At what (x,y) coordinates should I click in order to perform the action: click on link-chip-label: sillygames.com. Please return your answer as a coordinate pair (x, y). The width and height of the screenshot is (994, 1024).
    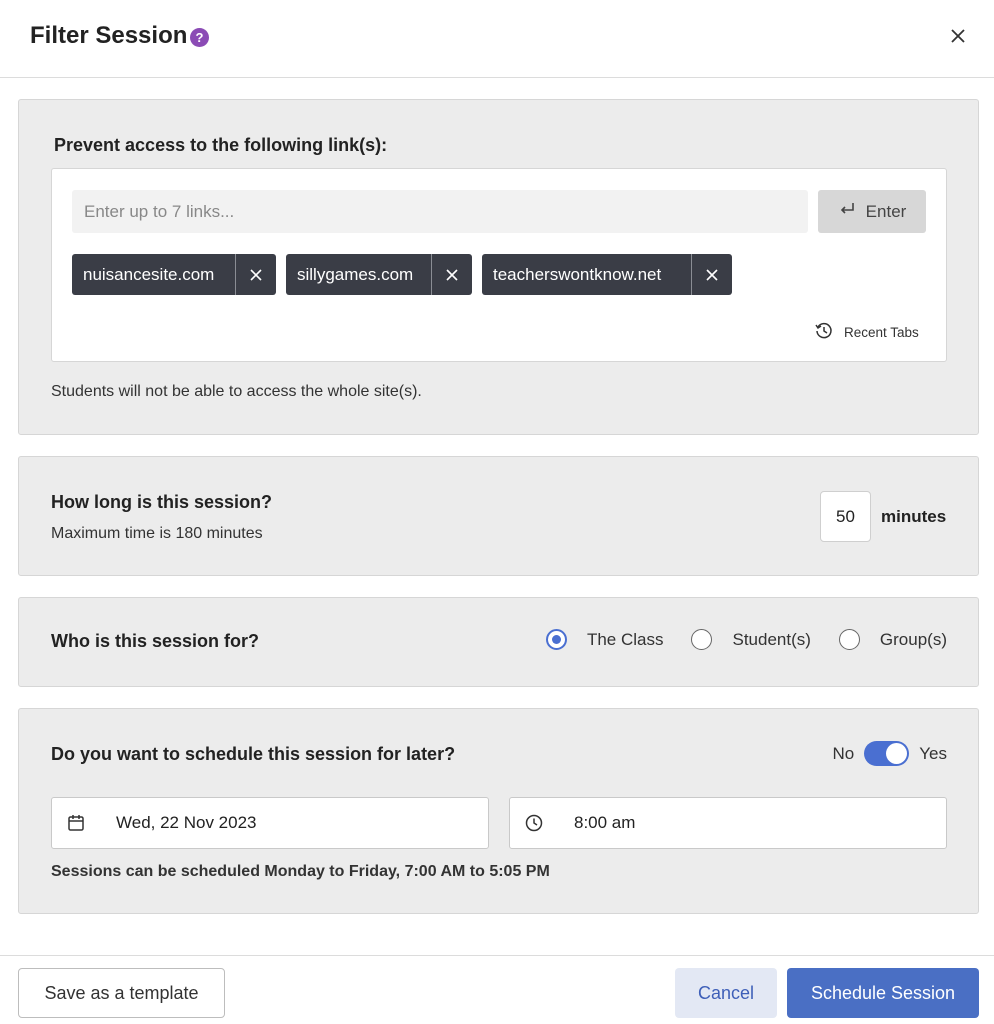
    Looking at the image, I should click on (355, 274).